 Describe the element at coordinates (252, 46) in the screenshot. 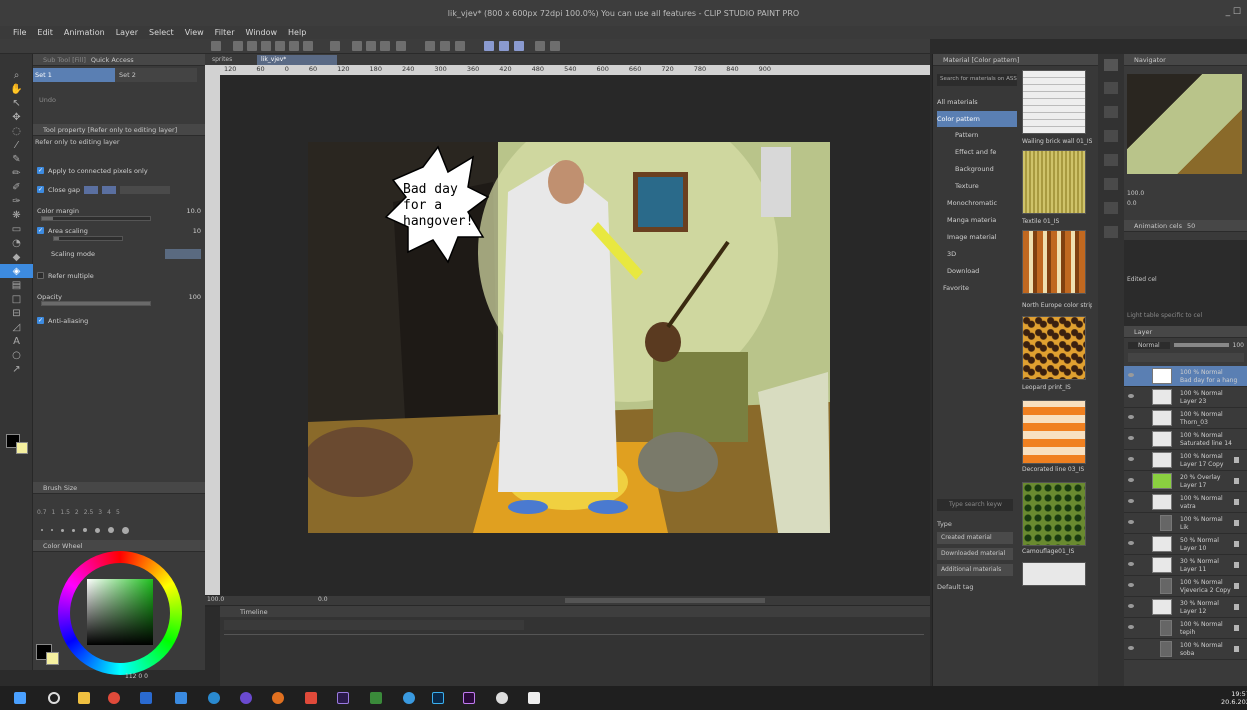

I see `save-icon` at that location.